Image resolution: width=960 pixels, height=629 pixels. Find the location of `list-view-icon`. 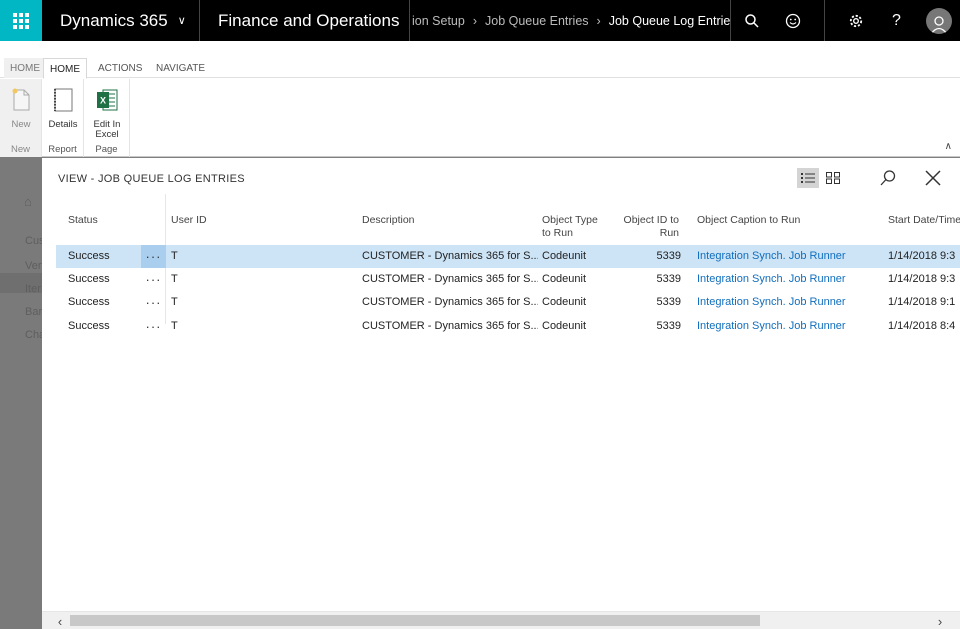

list-view-icon is located at coordinates (808, 178).